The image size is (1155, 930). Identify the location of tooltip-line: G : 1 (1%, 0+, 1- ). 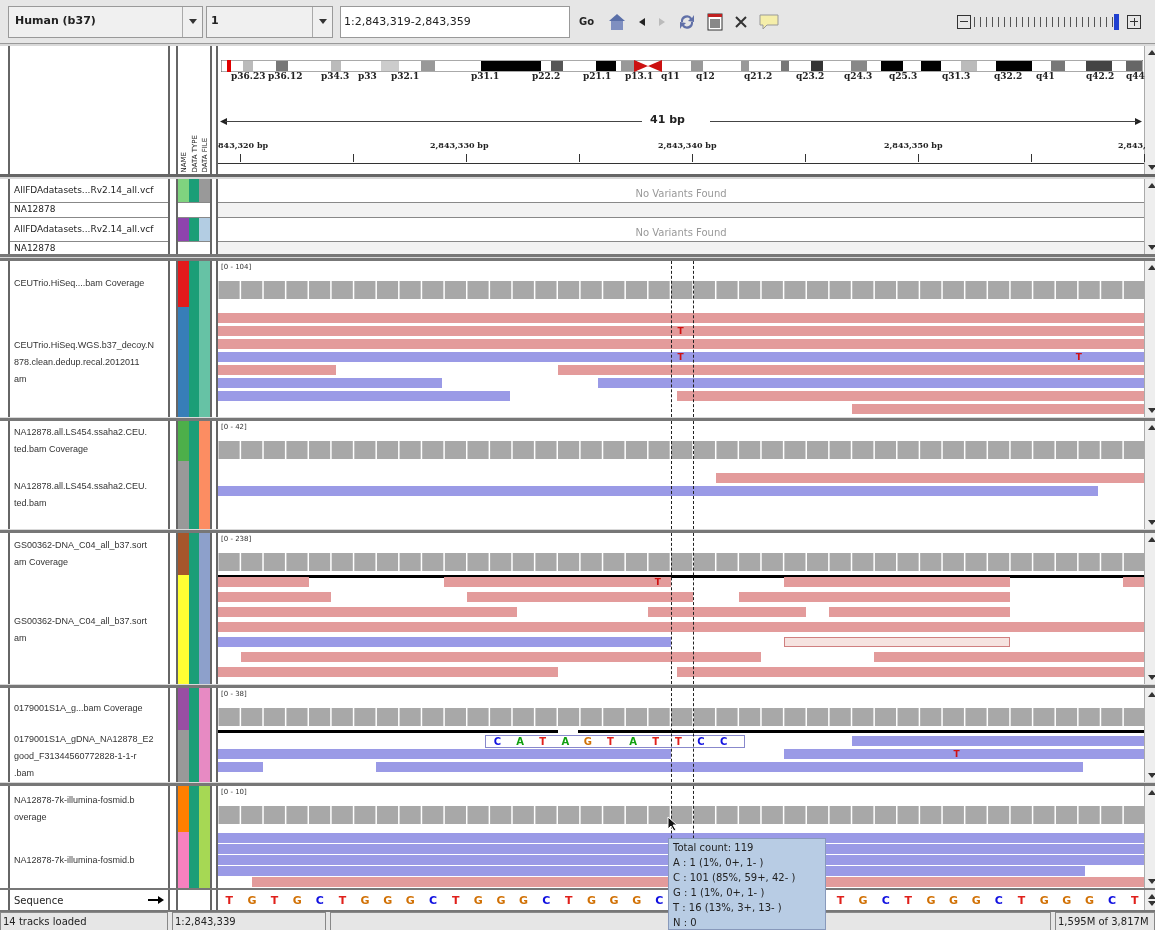
(719, 893).